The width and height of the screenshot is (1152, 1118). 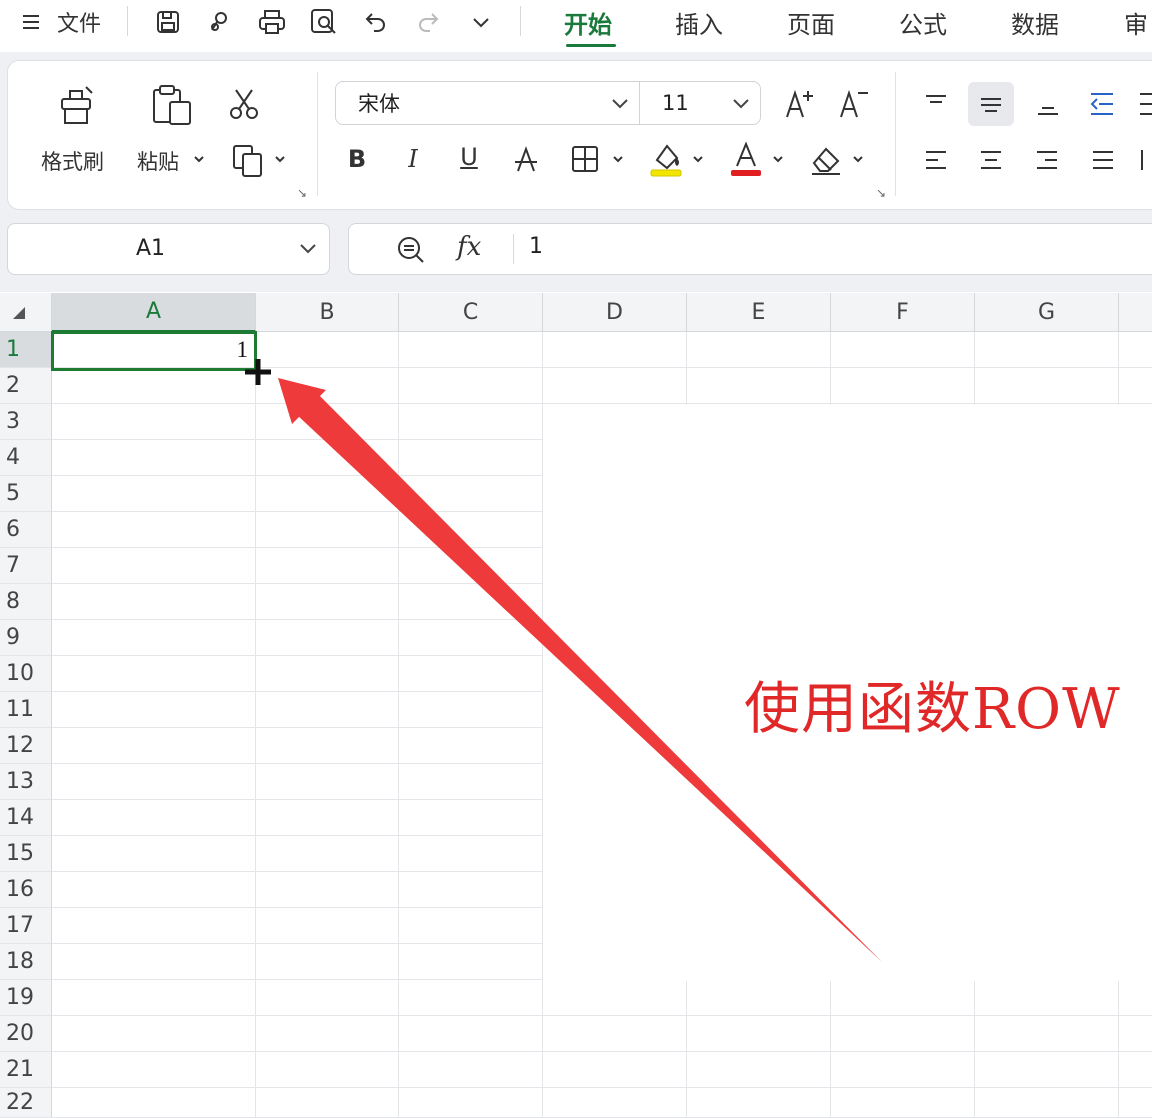 I want to click on row-header: 3, so click(x=26, y=422).